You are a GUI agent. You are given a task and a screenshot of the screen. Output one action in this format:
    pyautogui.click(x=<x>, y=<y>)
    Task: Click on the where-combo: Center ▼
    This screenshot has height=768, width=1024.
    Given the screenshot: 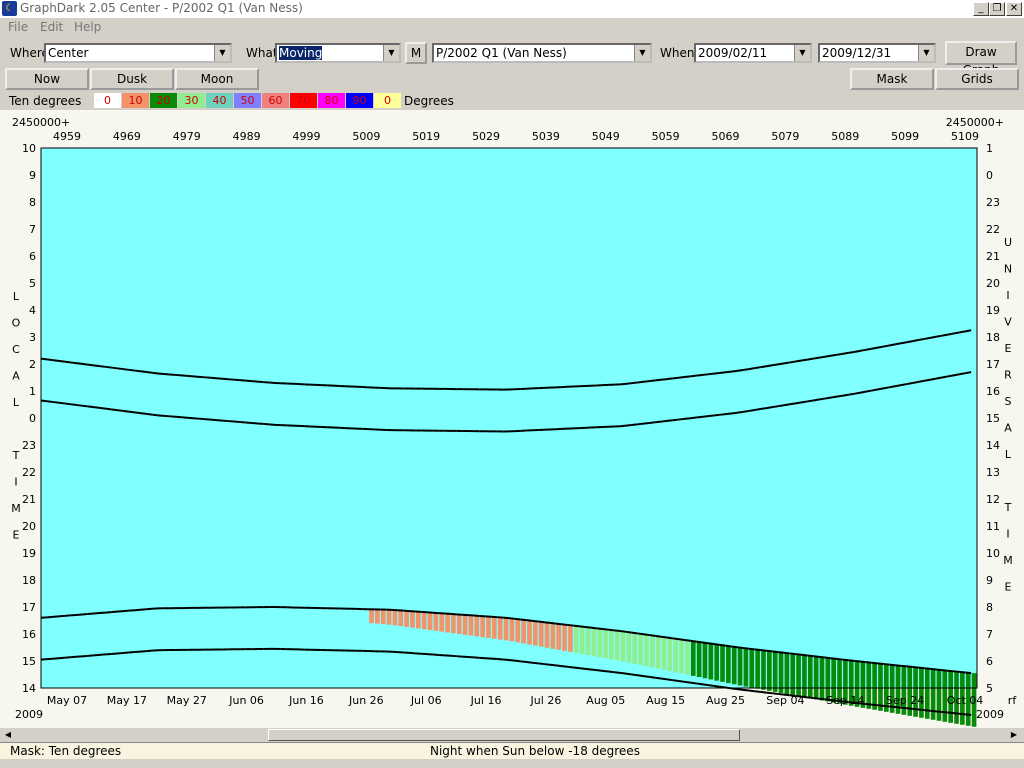 What is the action you would take?
    pyautogui.click(x=138, y=53)
    